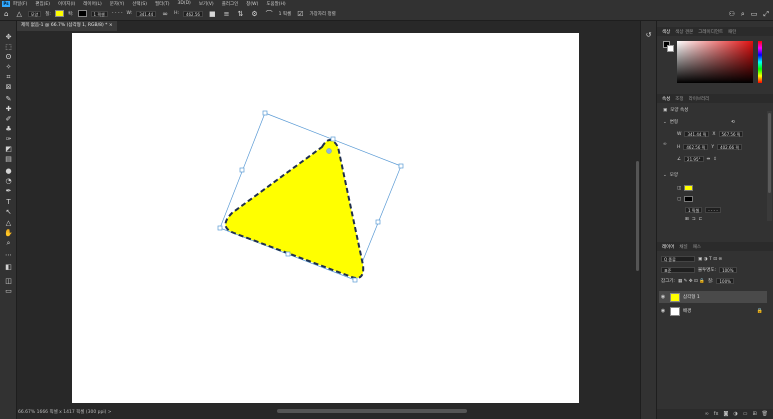 The width and height of the screenshot is (773, 419). Describe the element at coordinates (735, 414) in the screenshot. I see `adjustment-icon: ◑` at that location.